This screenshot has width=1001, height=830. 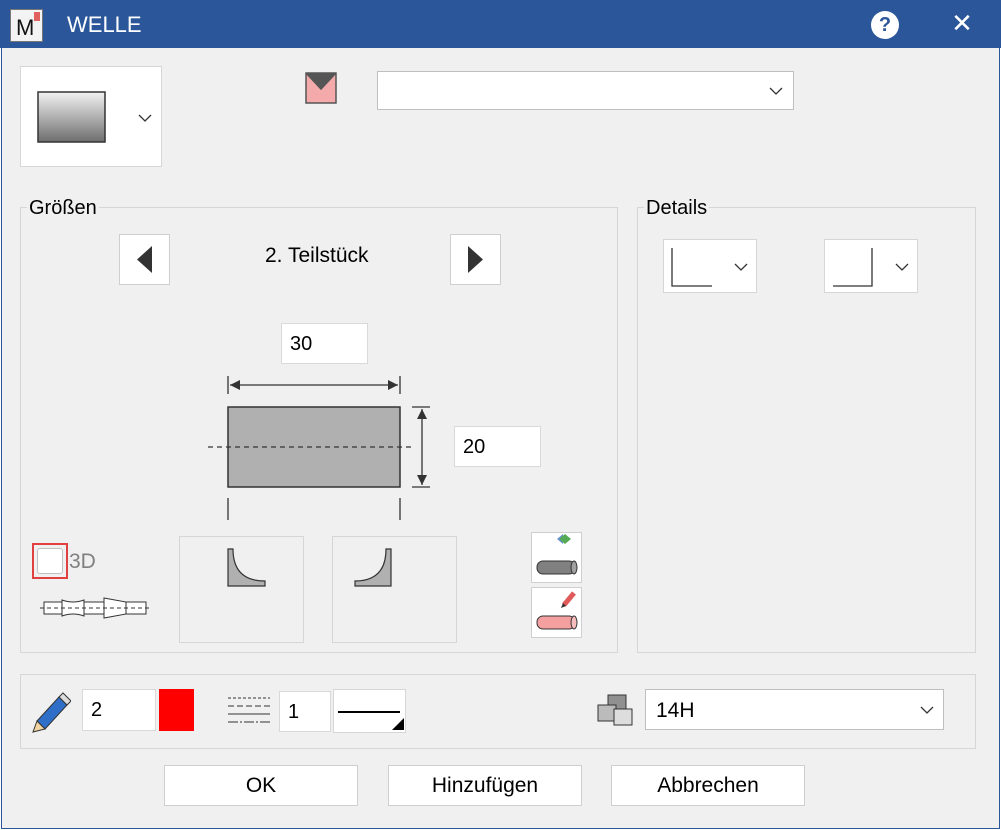 I want to click on triangle-right-icon, so click(x=475, y=259).